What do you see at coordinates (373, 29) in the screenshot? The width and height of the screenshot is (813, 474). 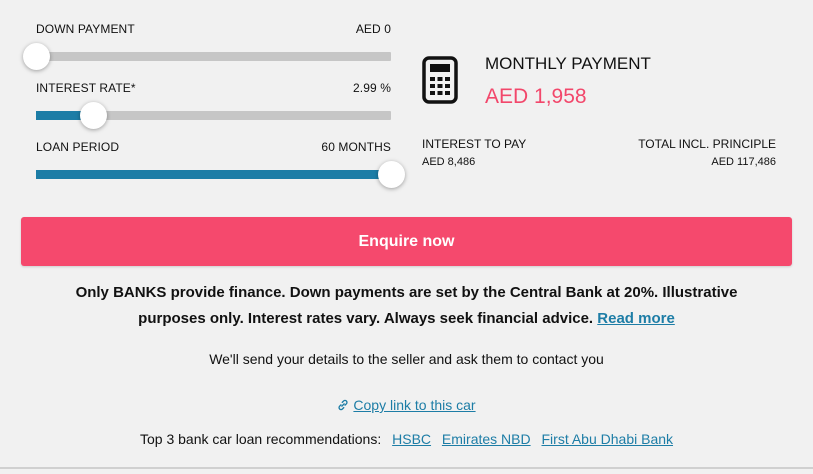 I see `down-payment-value: AED 0` at bounding box center [373, 29].